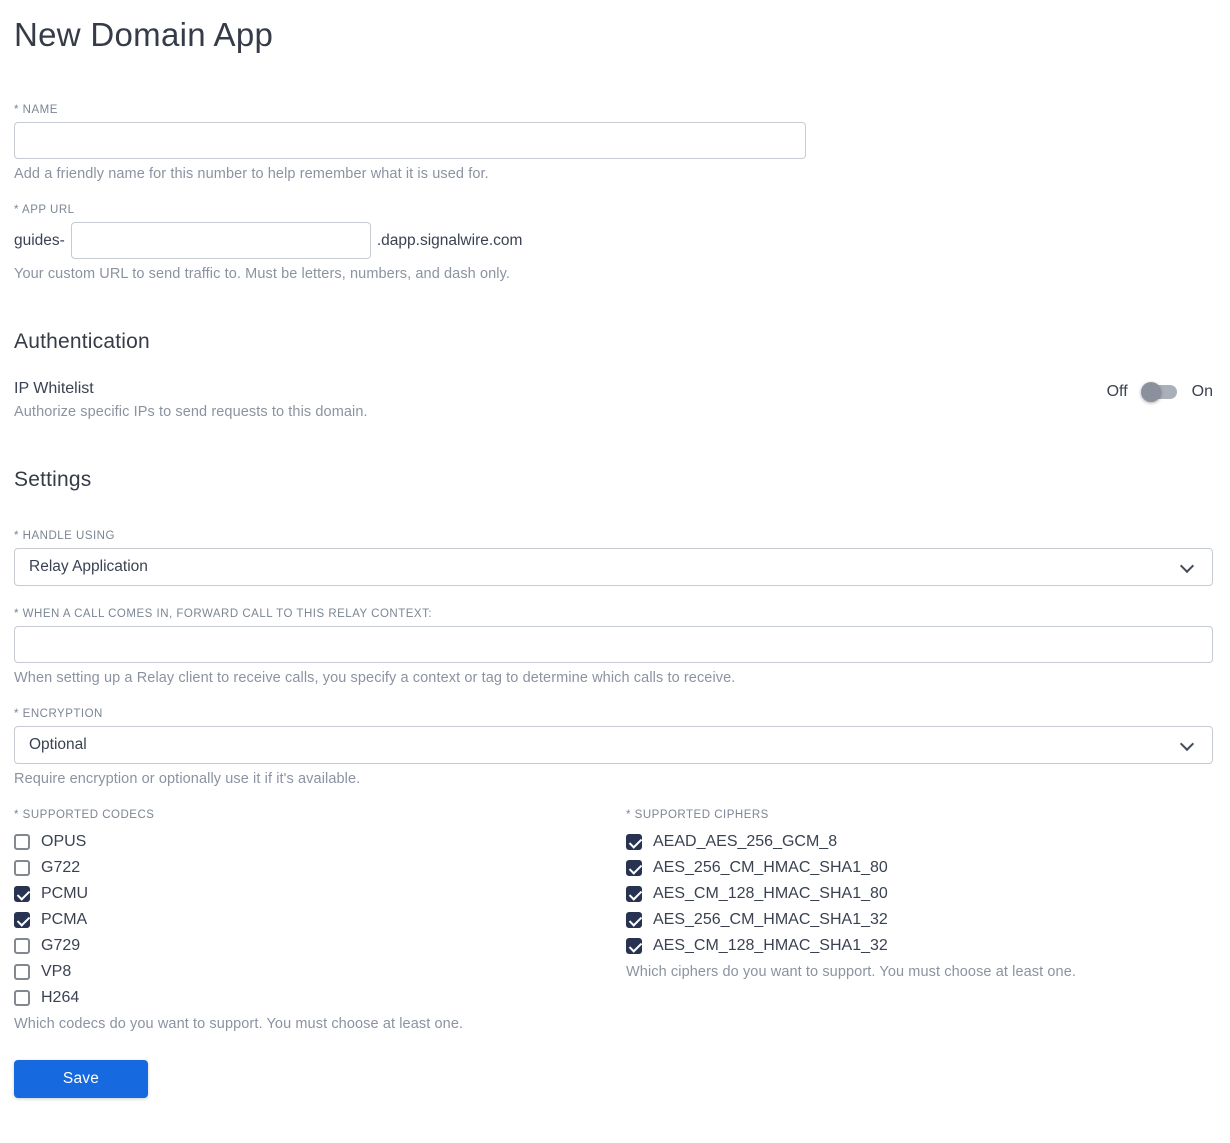 This screenshot has height=1143, width=1230. Describe the element at coordinates (613, 240) in the screenshot. I see `app-url-row: guides- .dapp.signalwire.com` at that location.